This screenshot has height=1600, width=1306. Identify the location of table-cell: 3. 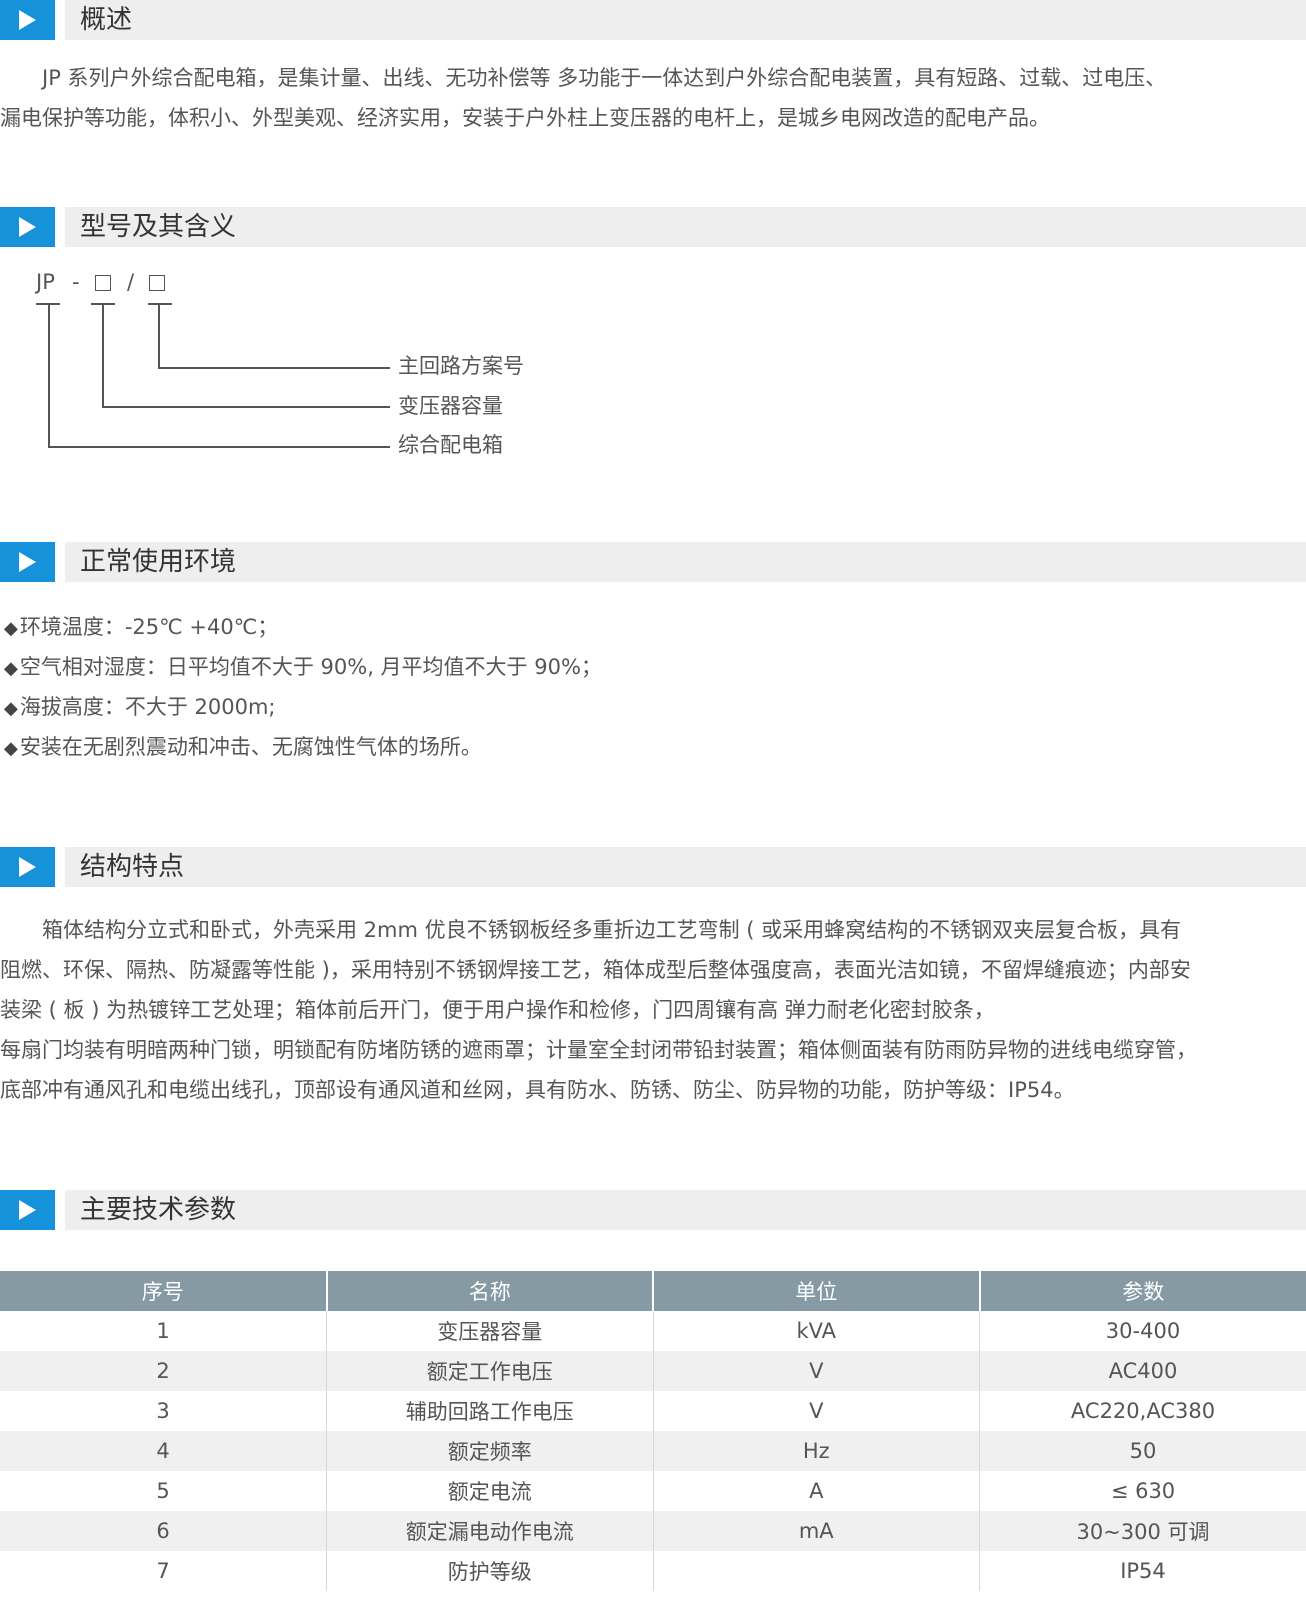
(163, 1411).